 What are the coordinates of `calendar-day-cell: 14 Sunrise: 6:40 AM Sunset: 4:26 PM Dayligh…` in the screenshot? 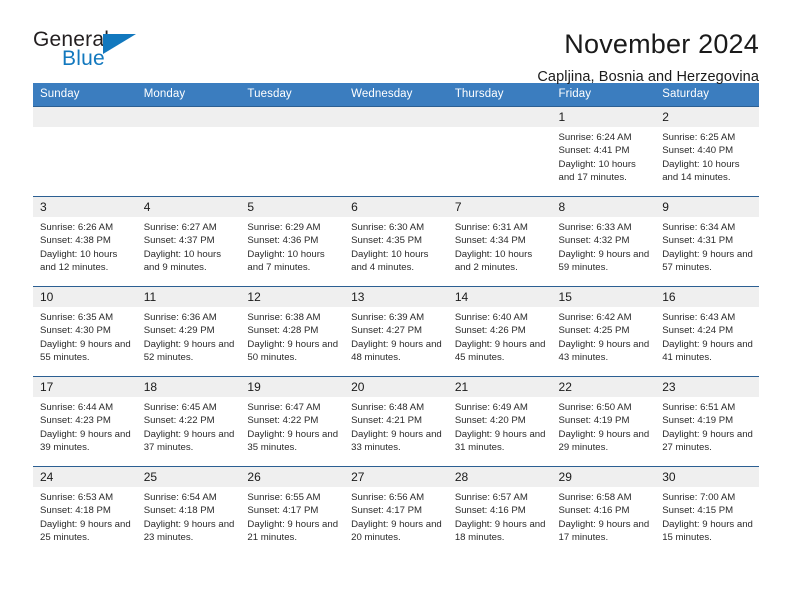 It's located at (499, 331).